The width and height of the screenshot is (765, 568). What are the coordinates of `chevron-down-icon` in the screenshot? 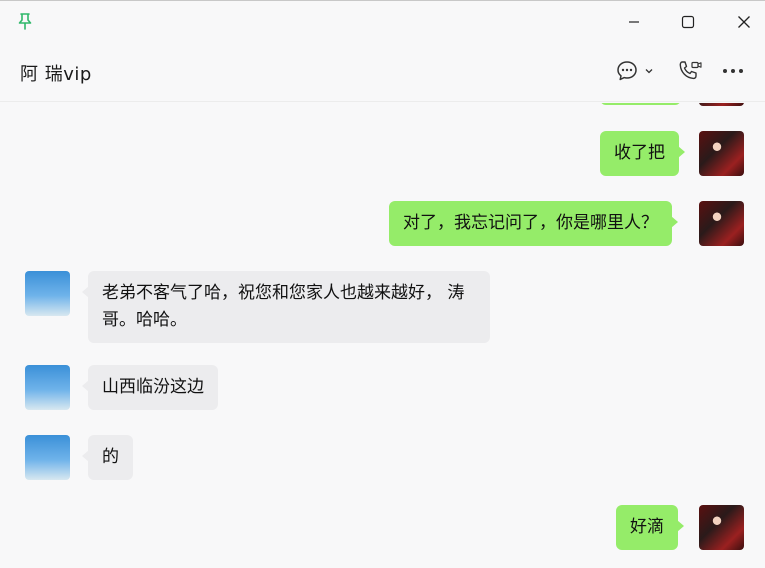 It's located at (649, 71).